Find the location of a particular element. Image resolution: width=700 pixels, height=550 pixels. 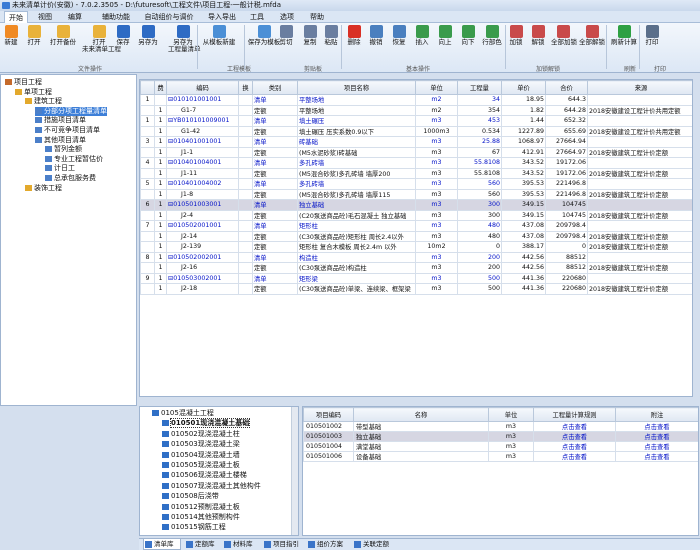

library-cell: 独立基础 is located at coordinates (421, 436).